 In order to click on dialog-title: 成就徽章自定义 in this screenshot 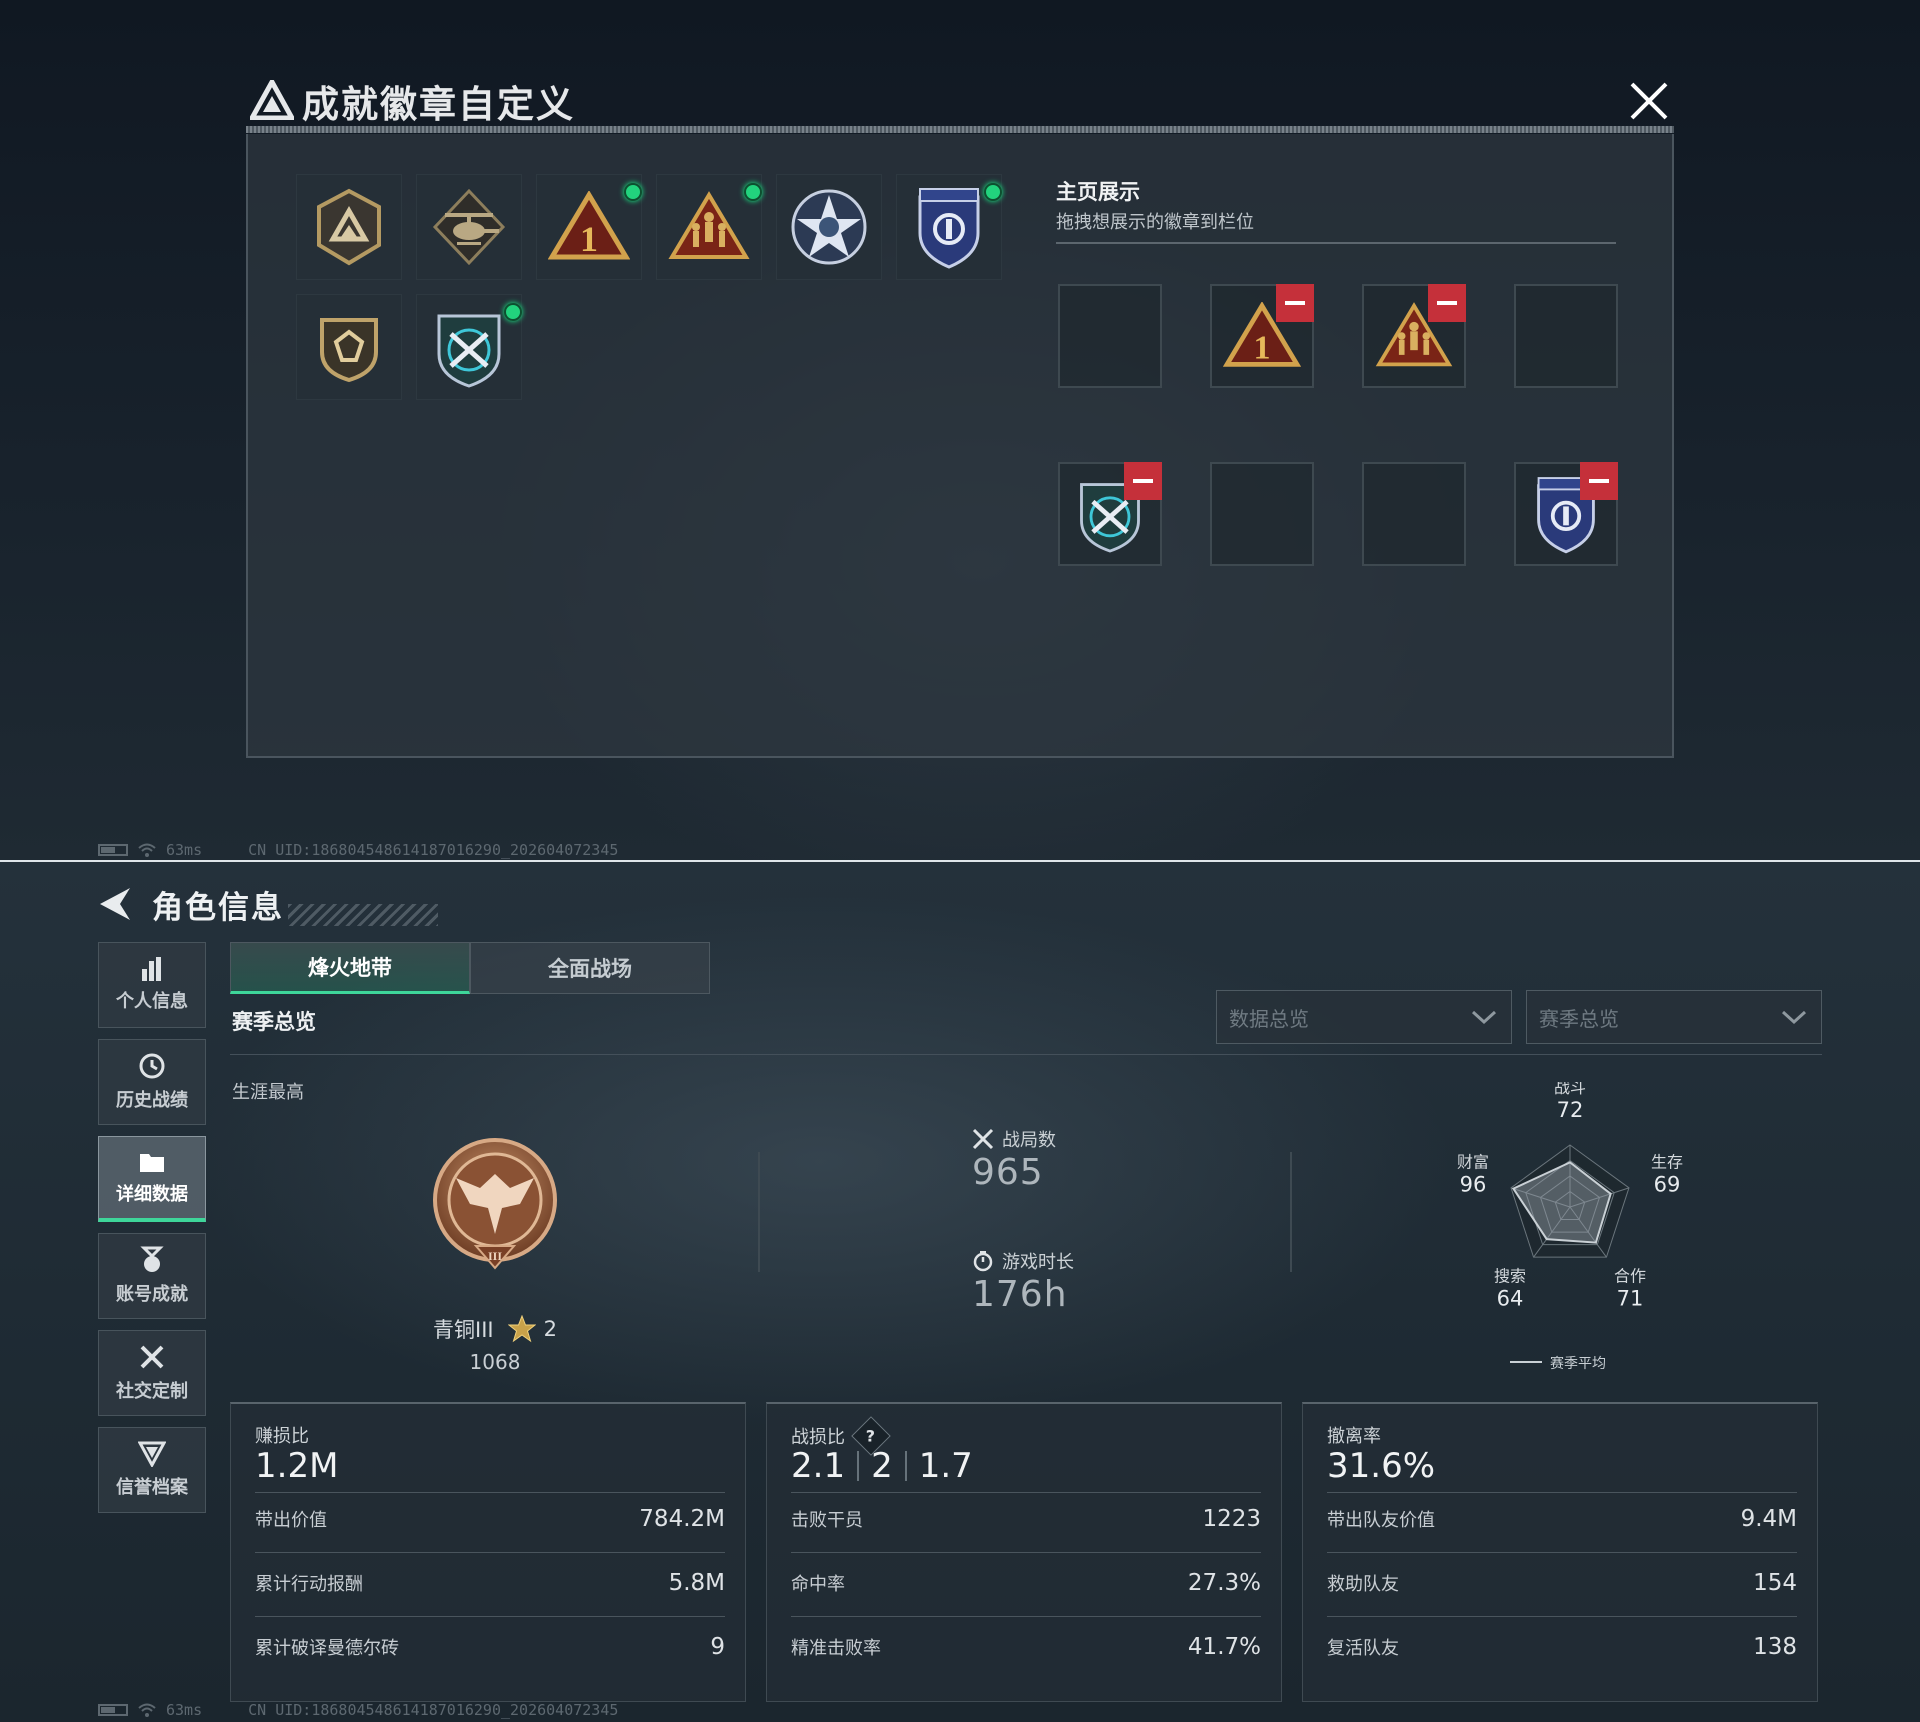, I will do `click(438, 104)`.